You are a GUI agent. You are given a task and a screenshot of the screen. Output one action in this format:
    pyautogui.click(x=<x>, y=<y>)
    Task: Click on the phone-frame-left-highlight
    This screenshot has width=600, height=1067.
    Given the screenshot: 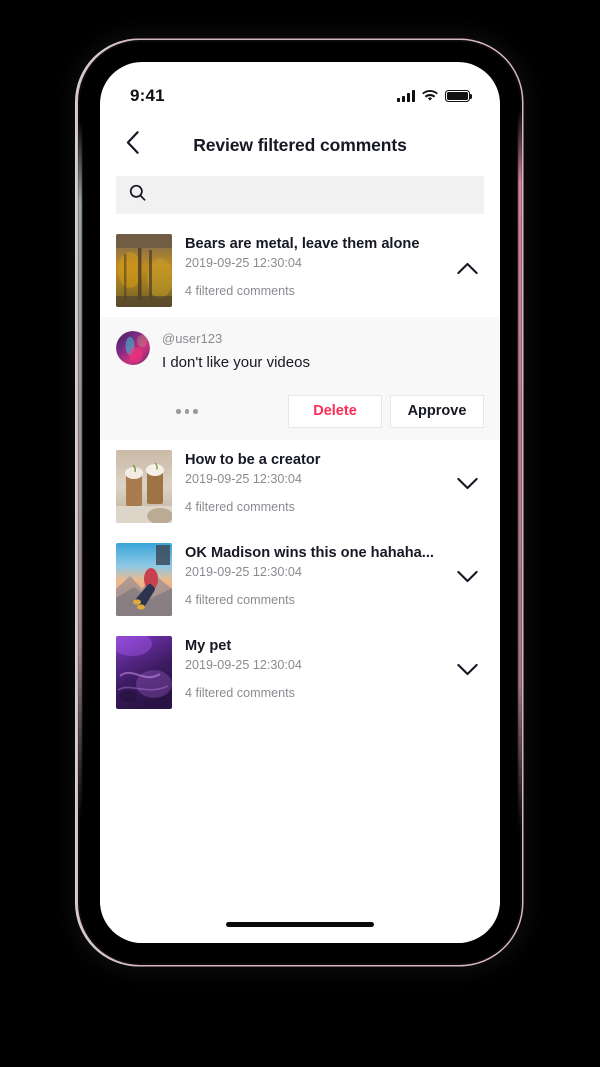 What is the action you would take?
    pyautogui.click(x=80, y=470)
    